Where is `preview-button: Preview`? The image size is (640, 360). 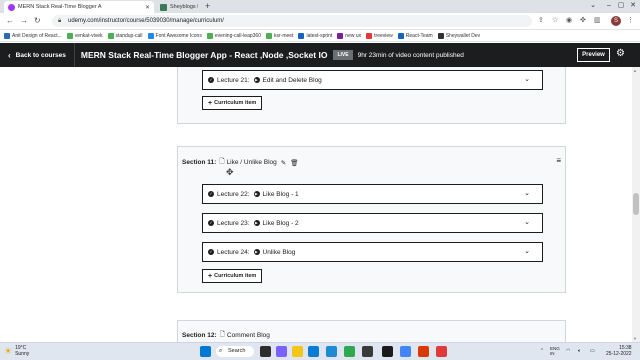 preview-button: Preview is located at coordinates (593, 55).